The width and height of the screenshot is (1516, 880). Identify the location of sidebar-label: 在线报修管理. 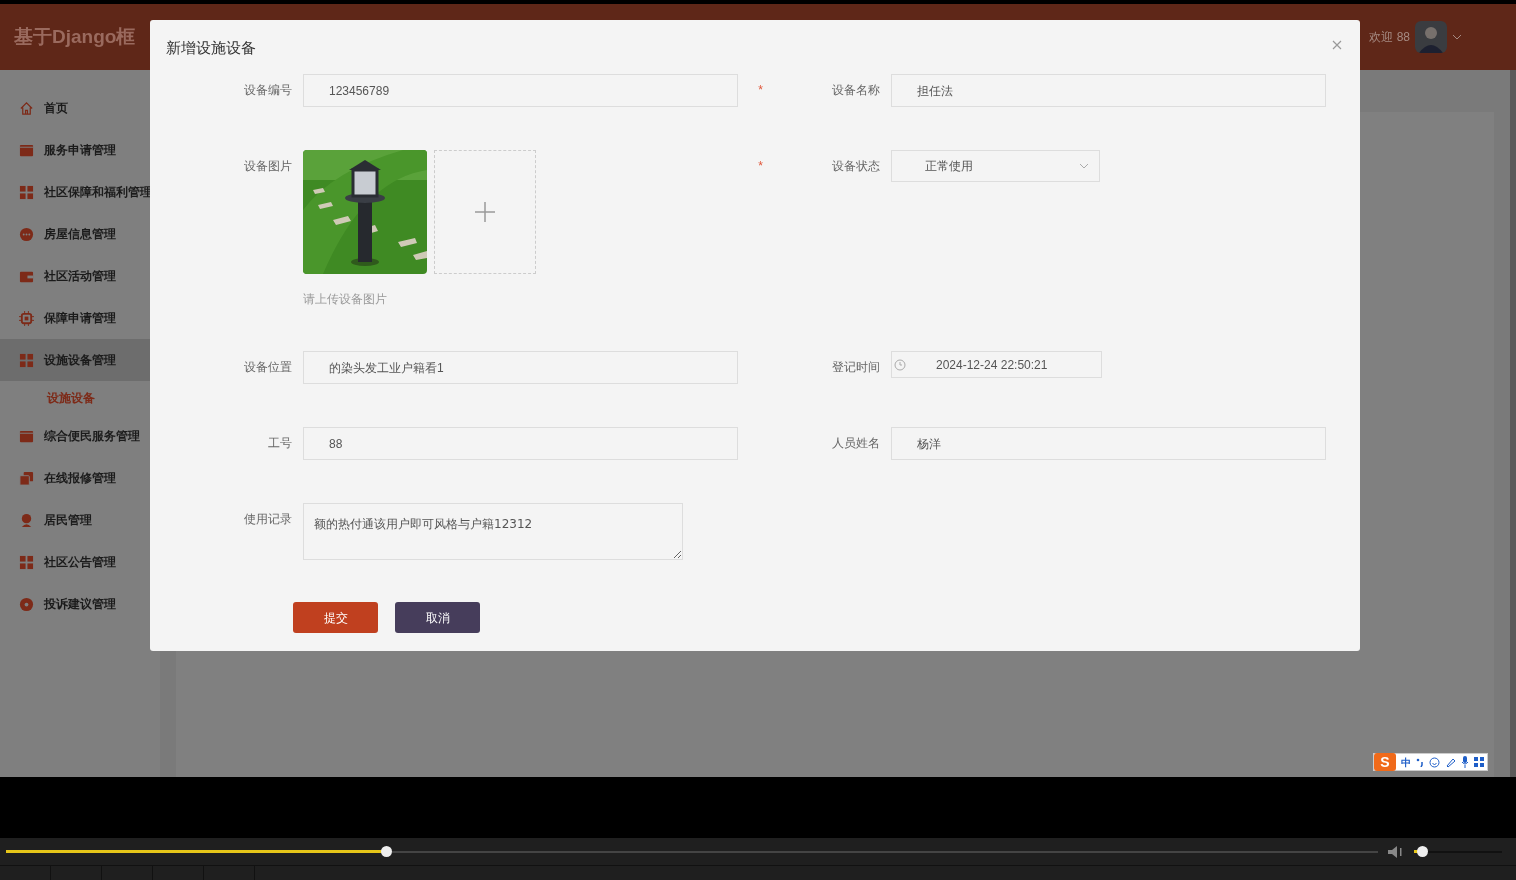
(80, 478).